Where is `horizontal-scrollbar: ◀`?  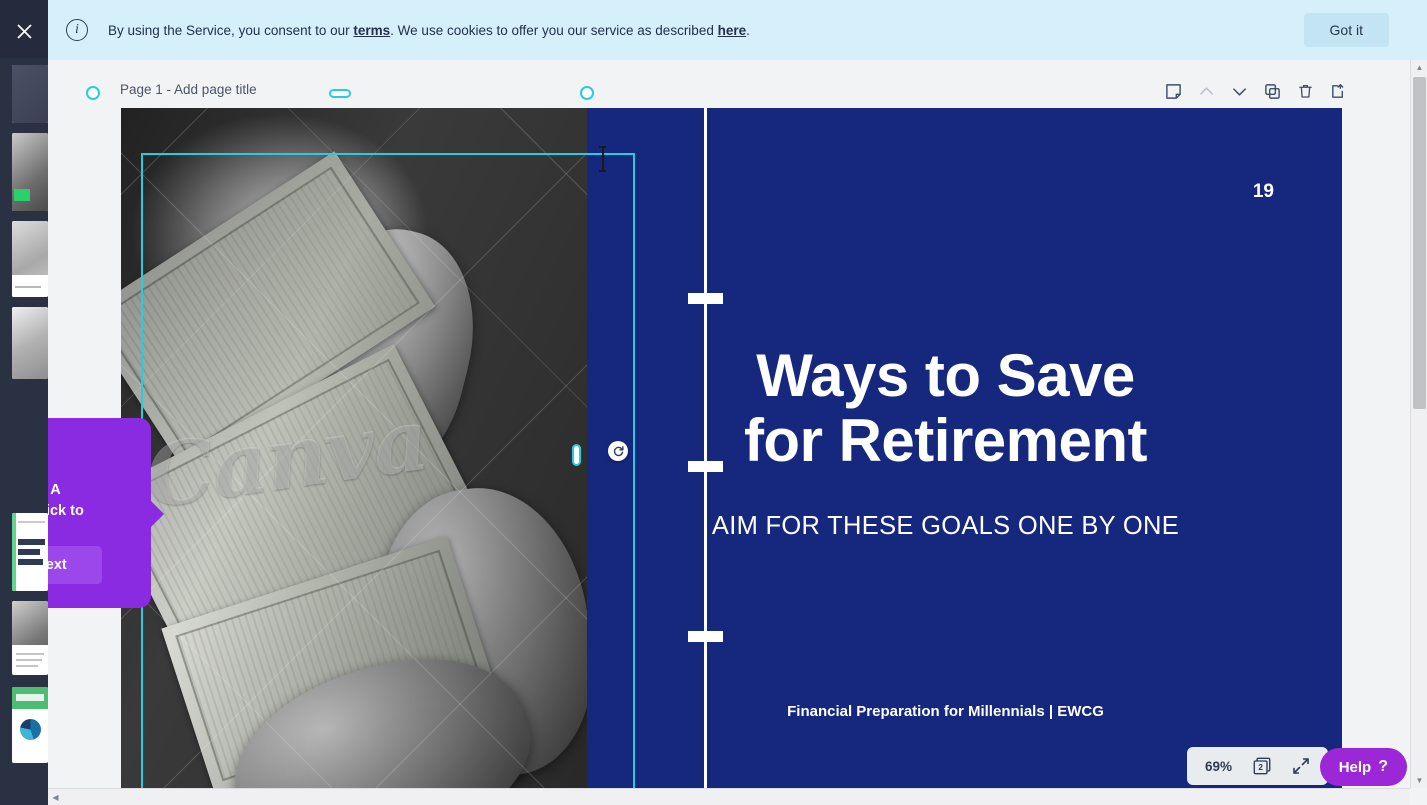
horizontal-scrollbar: ◀ is located at coordinates (729, 796).